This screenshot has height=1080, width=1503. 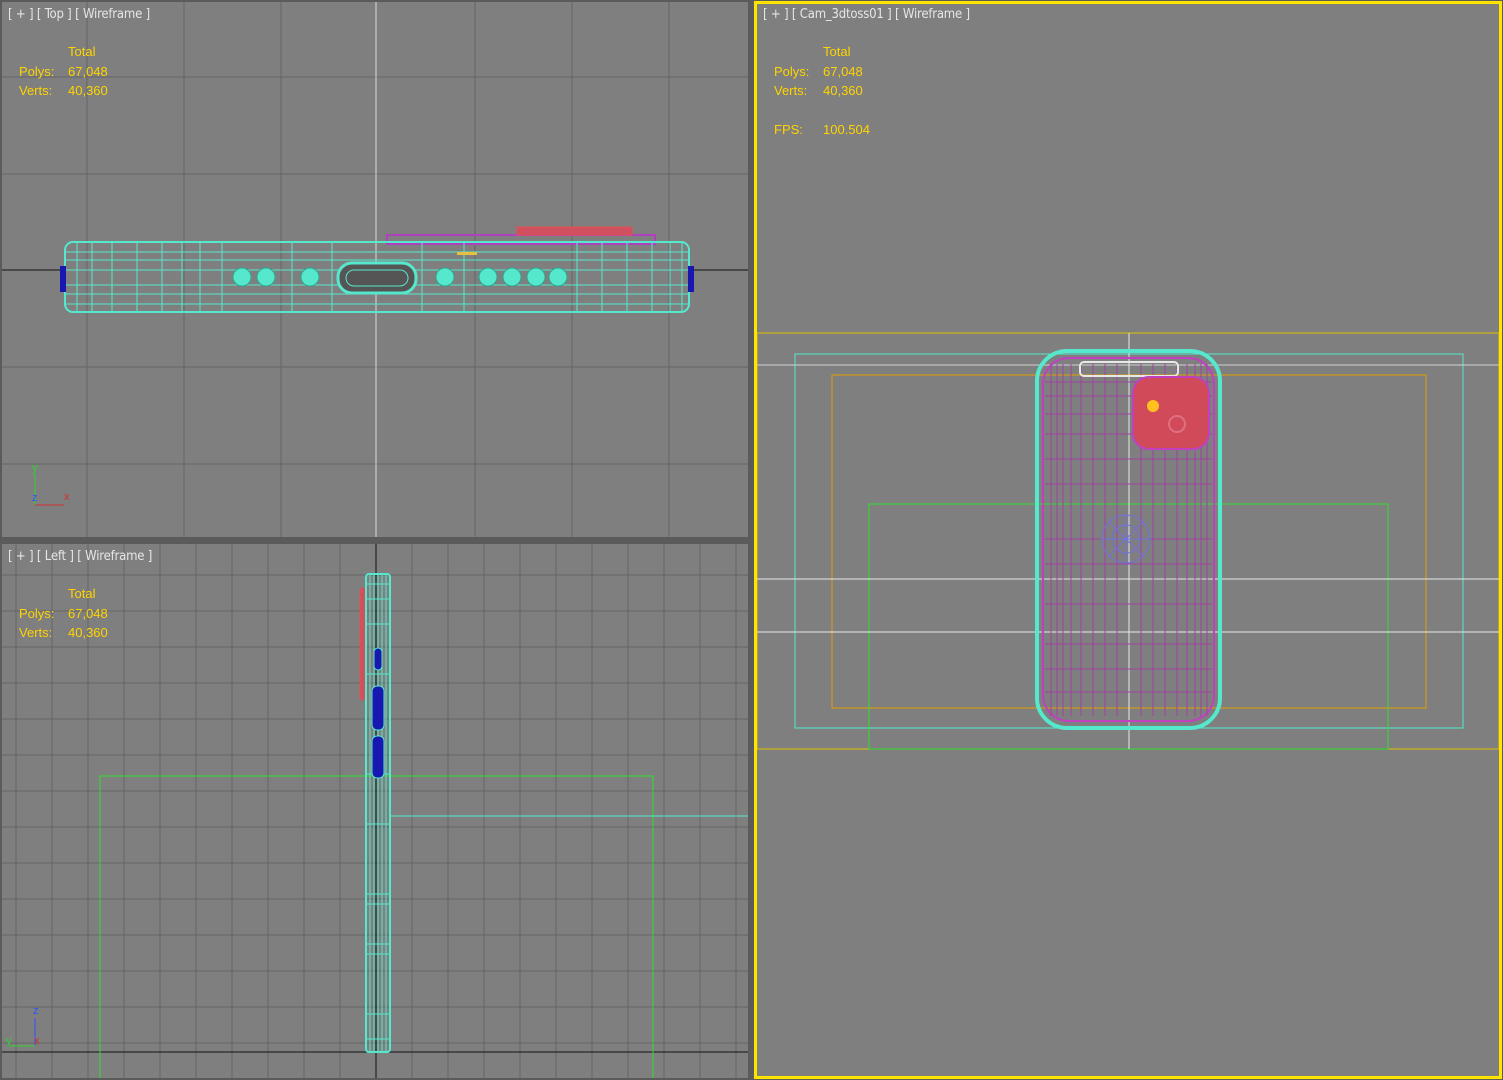 I want to click on phone-wireframe-top, so click(x=377, y=269).